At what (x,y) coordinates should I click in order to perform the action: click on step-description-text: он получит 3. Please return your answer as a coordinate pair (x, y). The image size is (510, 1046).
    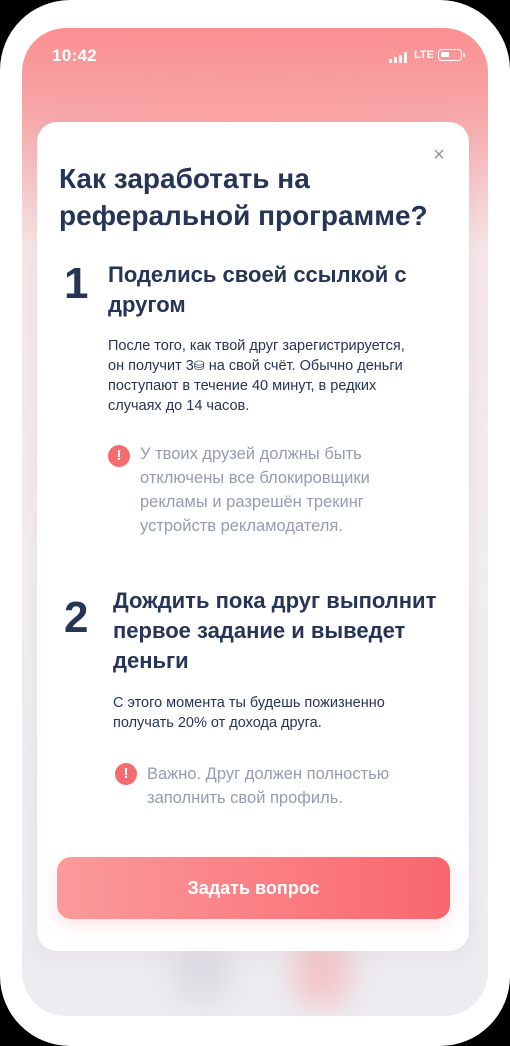
    Looking at the image, I should click on (151, 366).